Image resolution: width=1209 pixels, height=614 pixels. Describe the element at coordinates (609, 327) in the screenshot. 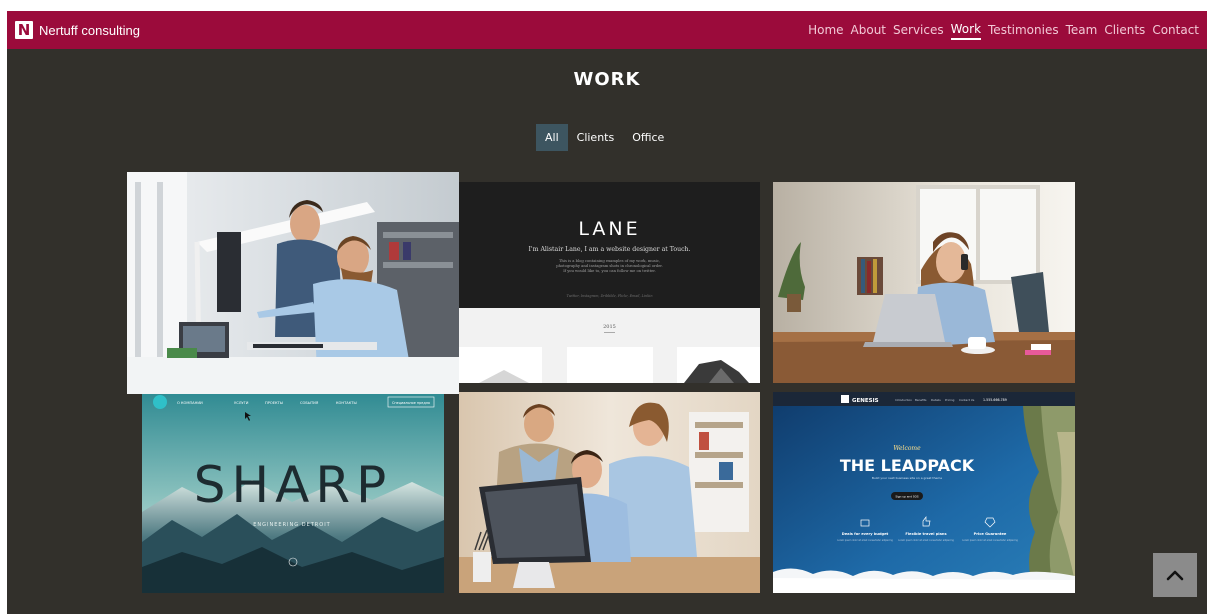

I see `lane-year: 2015` at that location.